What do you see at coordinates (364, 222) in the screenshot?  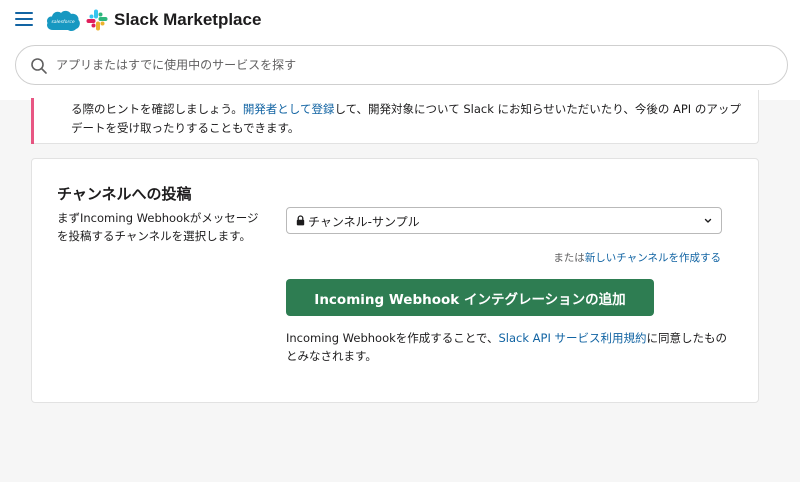 I see `selected-channel: チャンネル-サンプル` at bounding box center [364, 222].